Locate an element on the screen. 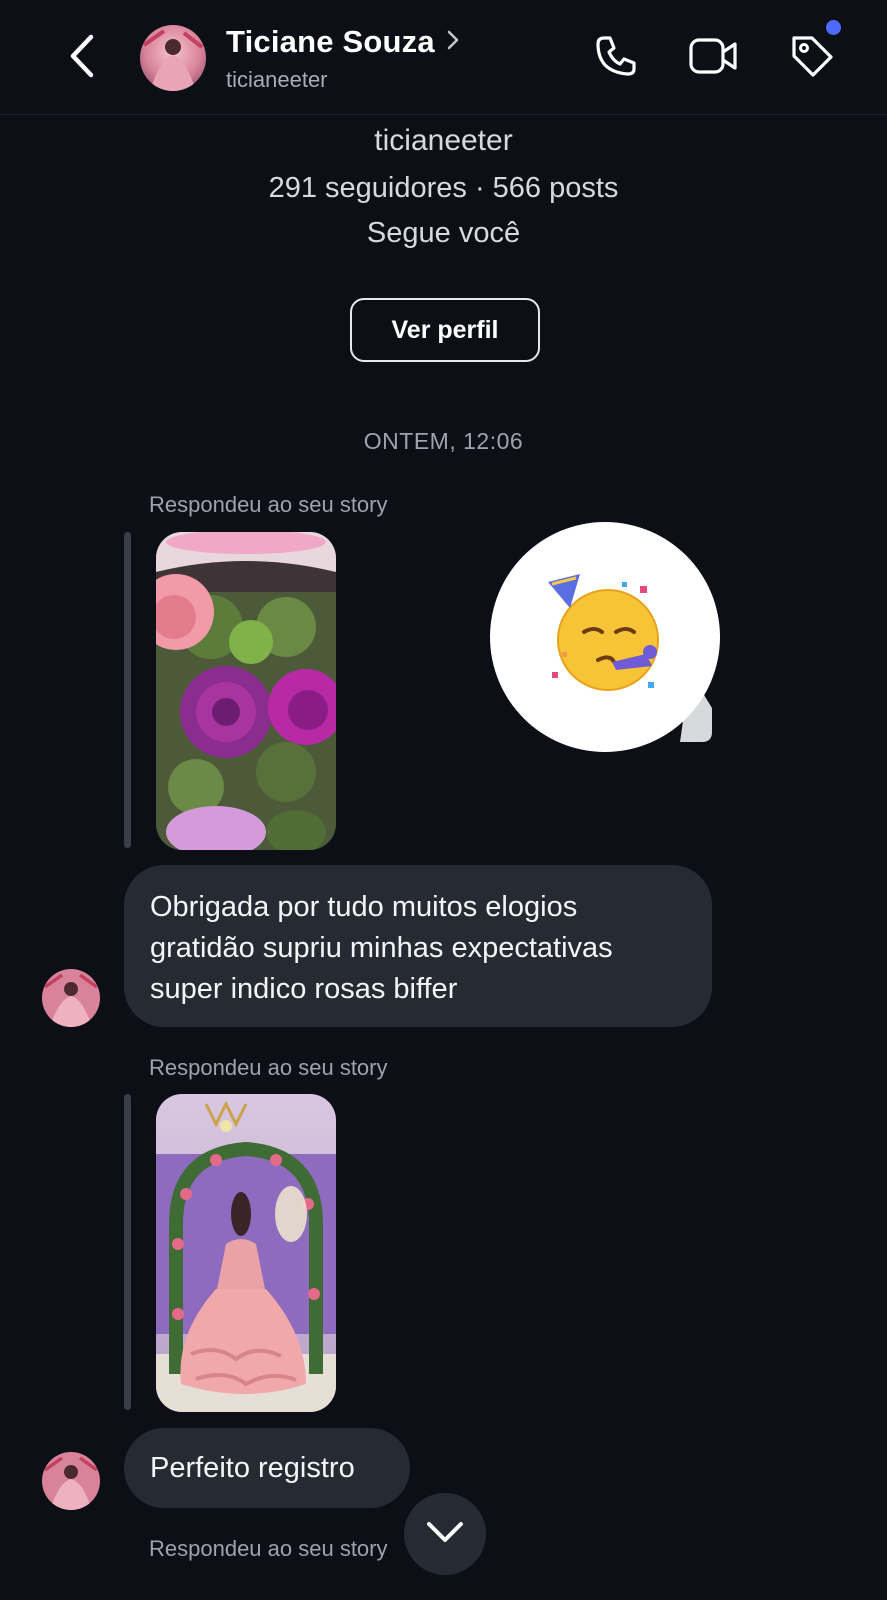  chat-header: Ticiane Souza ticianeeter is located at coordinates (443, 57).